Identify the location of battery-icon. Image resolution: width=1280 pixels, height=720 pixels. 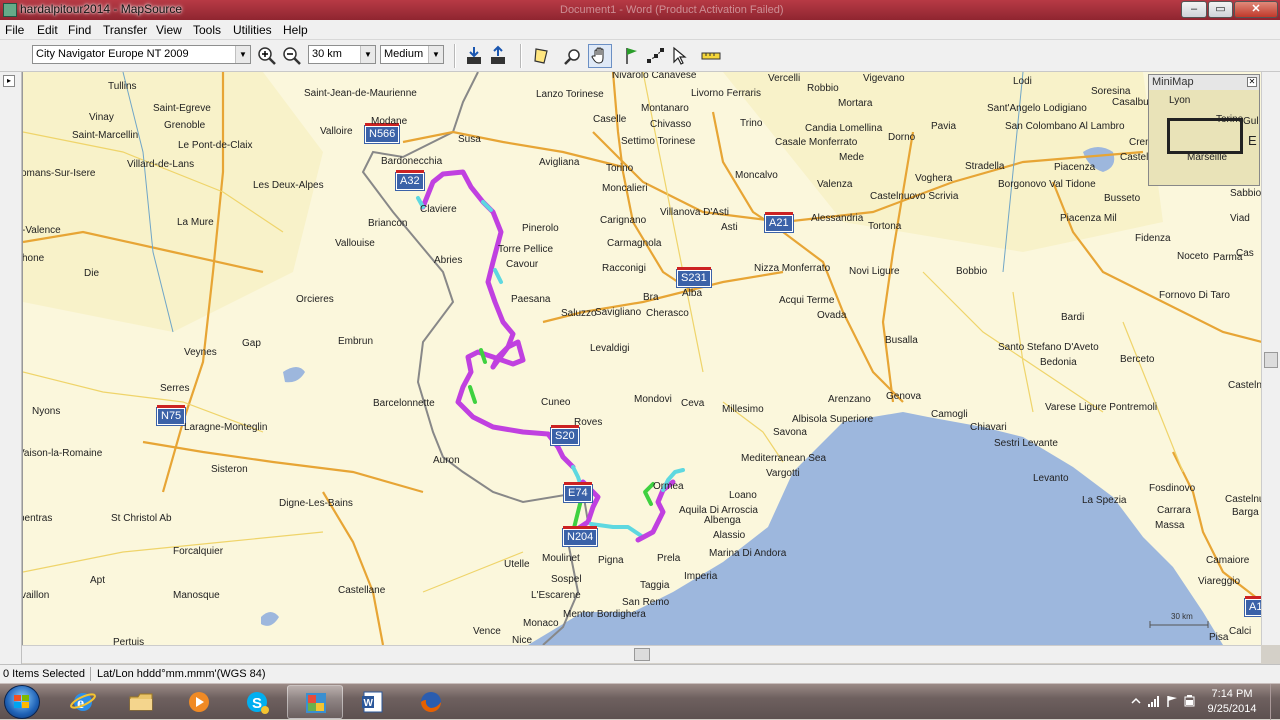
(1190, 701).